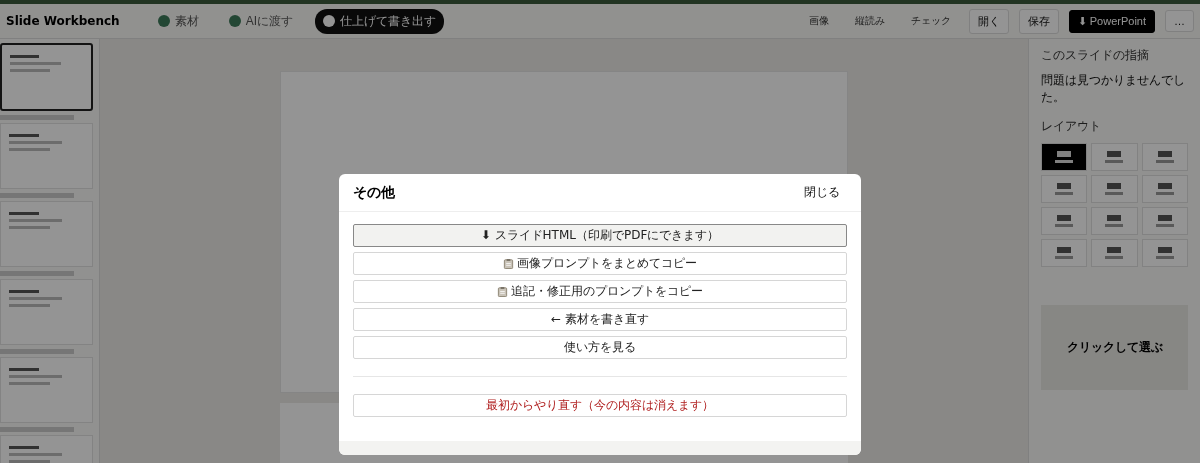 This screenshot has height=463, width=1200. I want to click on action-button: ⬇ スライドHTML（印刷でPDFにできます）, so click(600, 235).